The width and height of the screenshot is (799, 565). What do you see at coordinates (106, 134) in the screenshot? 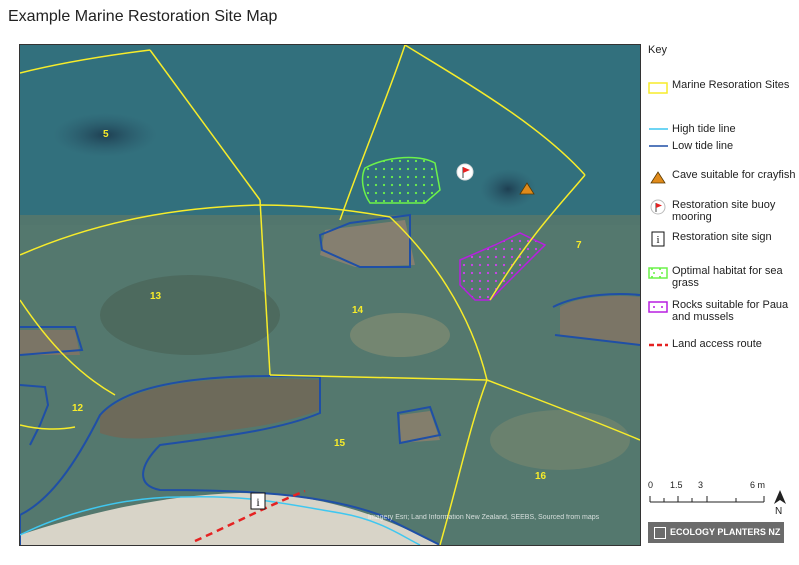
I see `site-label-5: 5` at bounding box center [106, 134].